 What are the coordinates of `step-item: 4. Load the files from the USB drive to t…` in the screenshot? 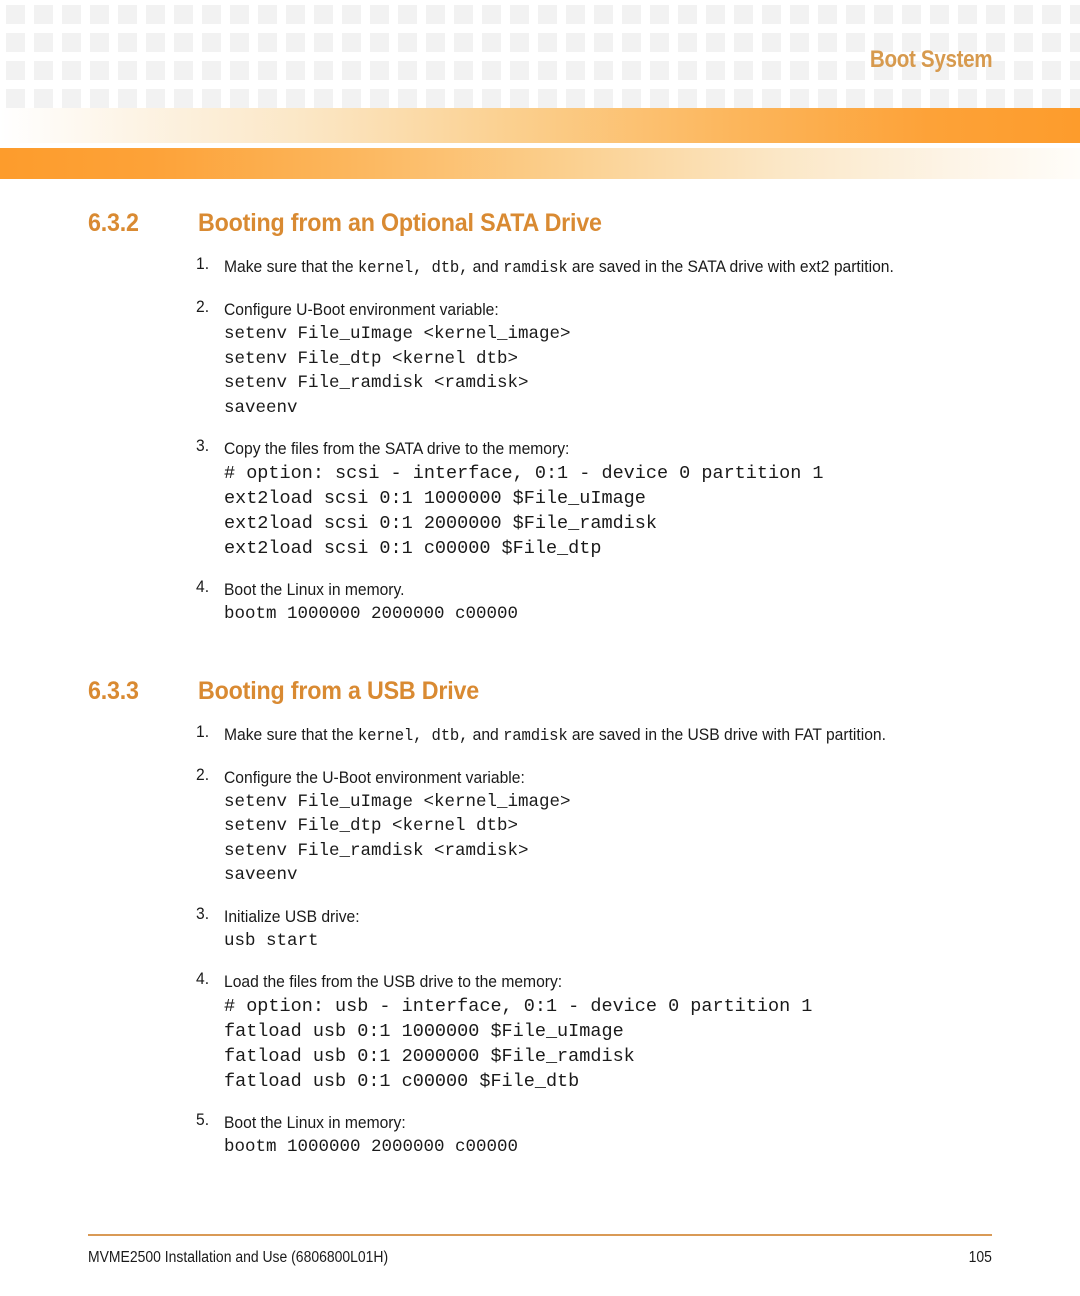 It's located at (540, 981).